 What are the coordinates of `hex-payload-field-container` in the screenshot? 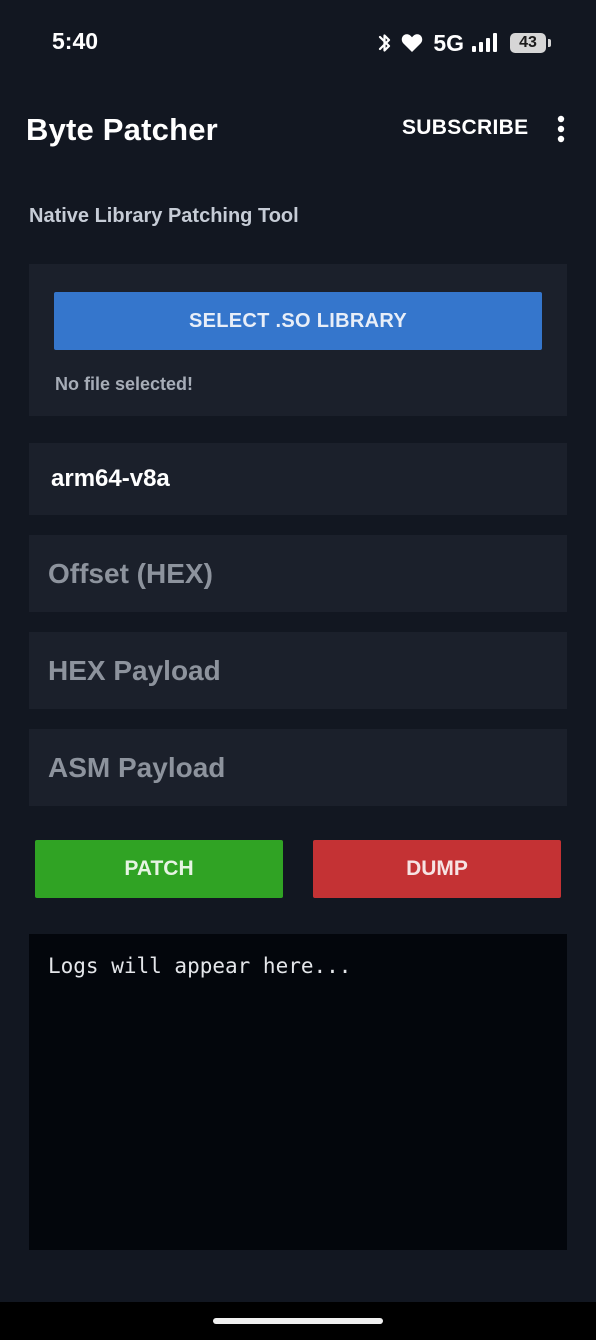 It's located at (298, 670).